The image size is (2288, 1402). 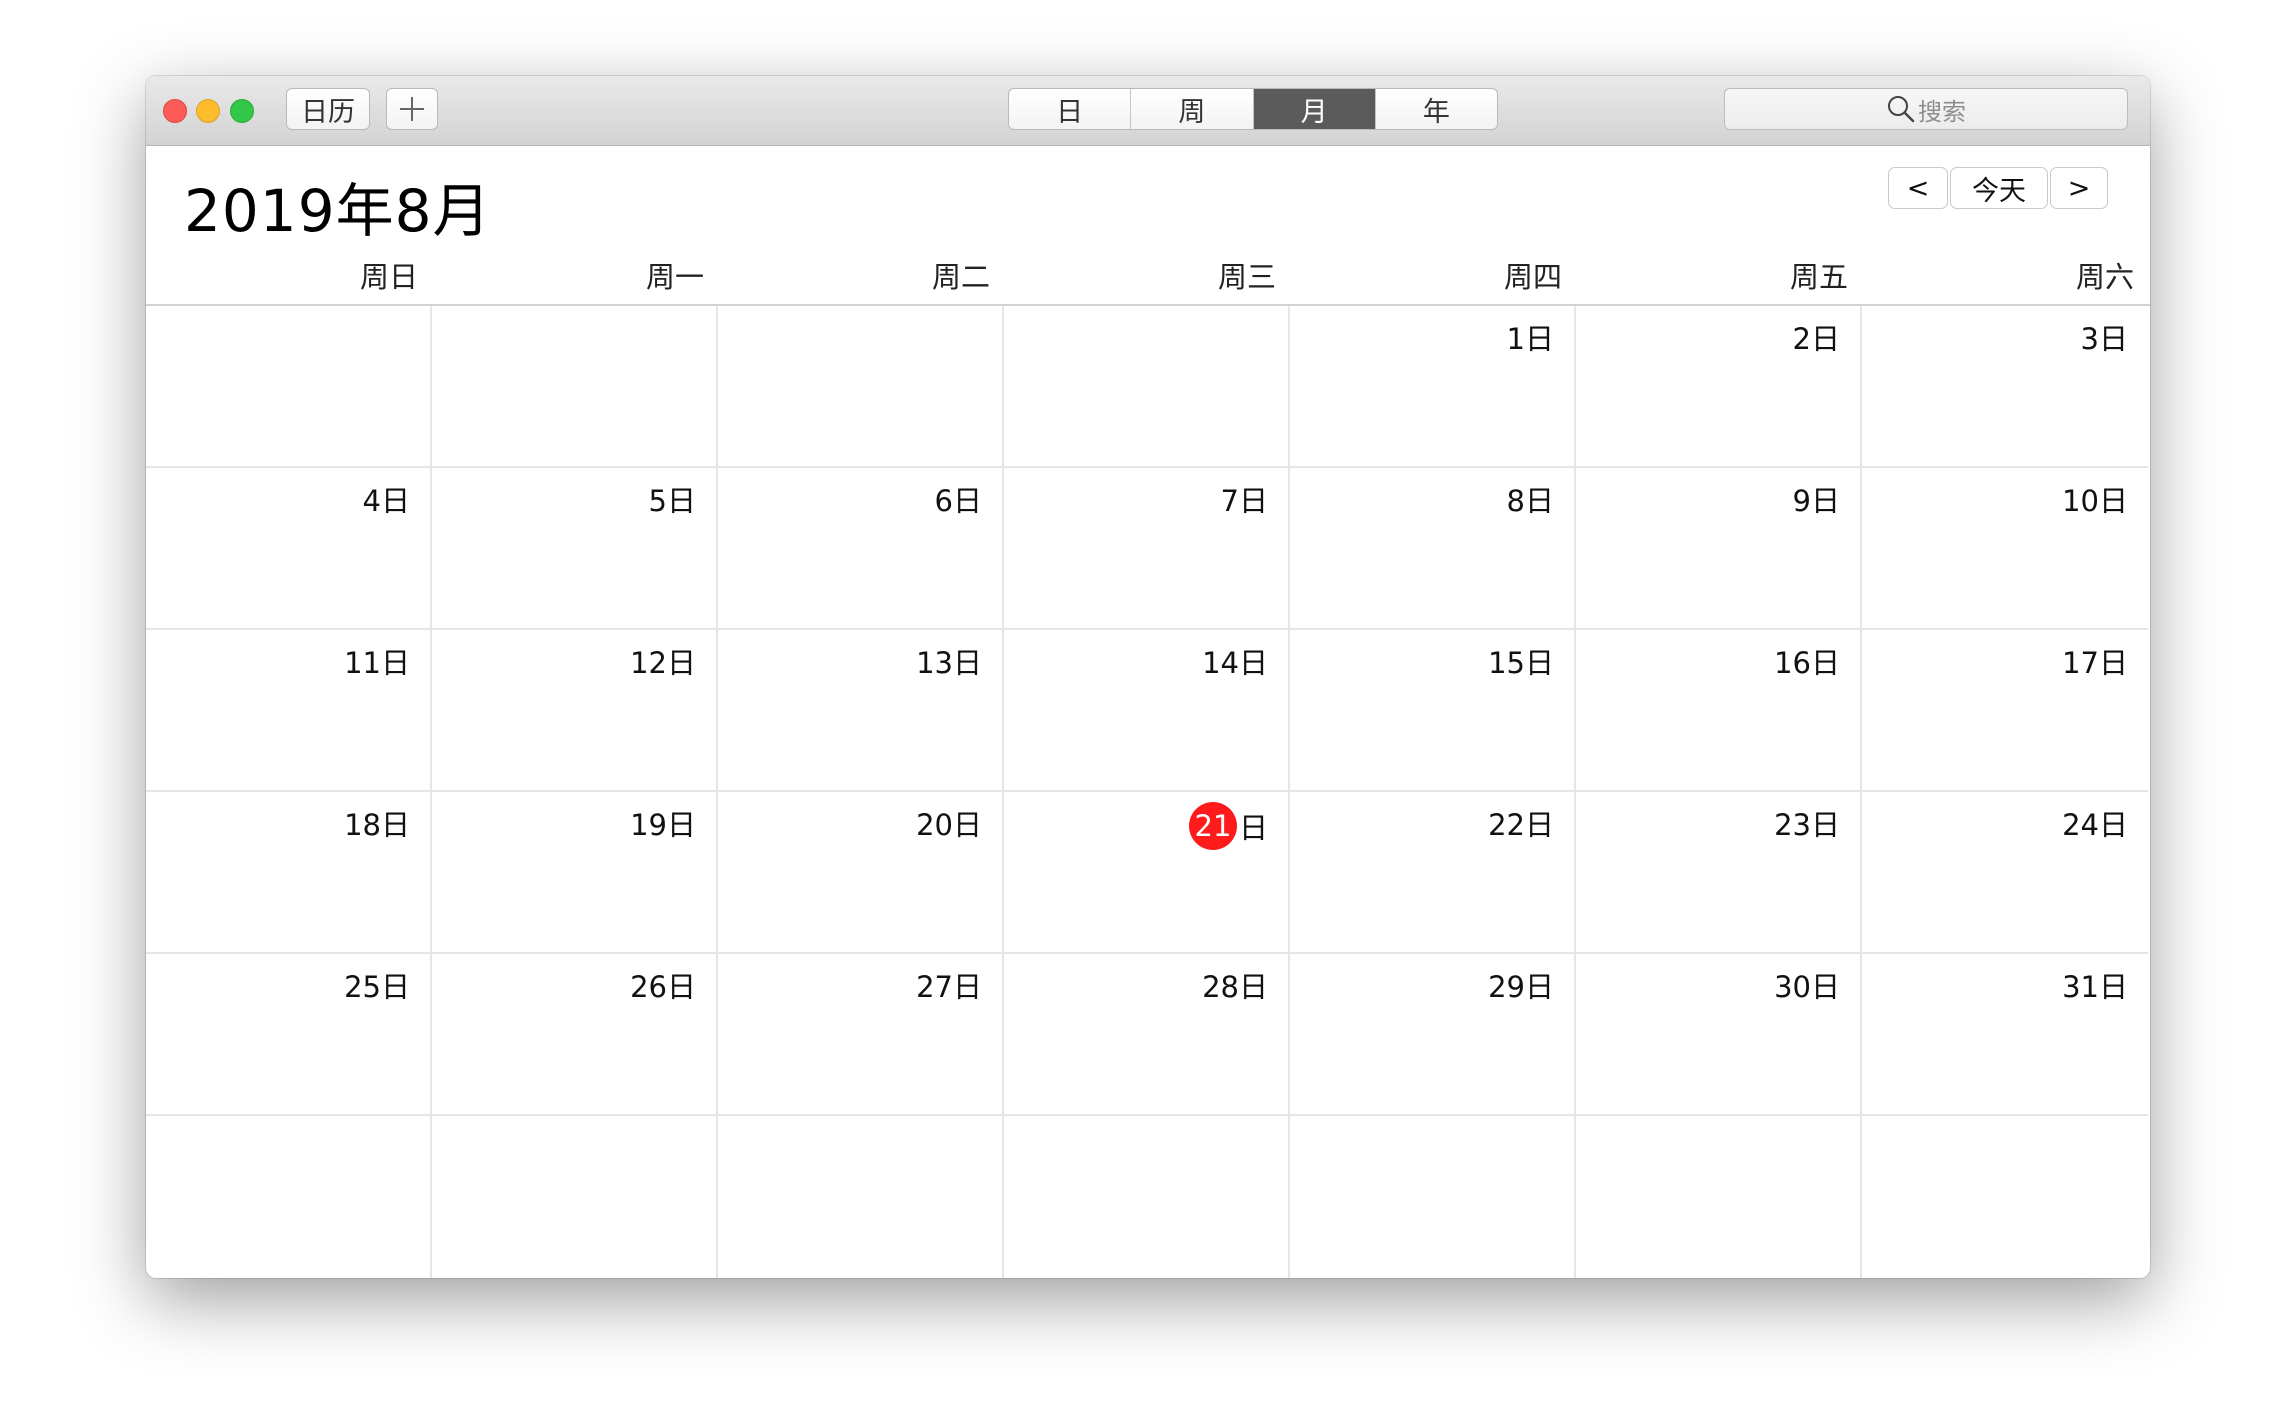 I want to click on weekday-sunday: 周日, so click(x=388, y=277).